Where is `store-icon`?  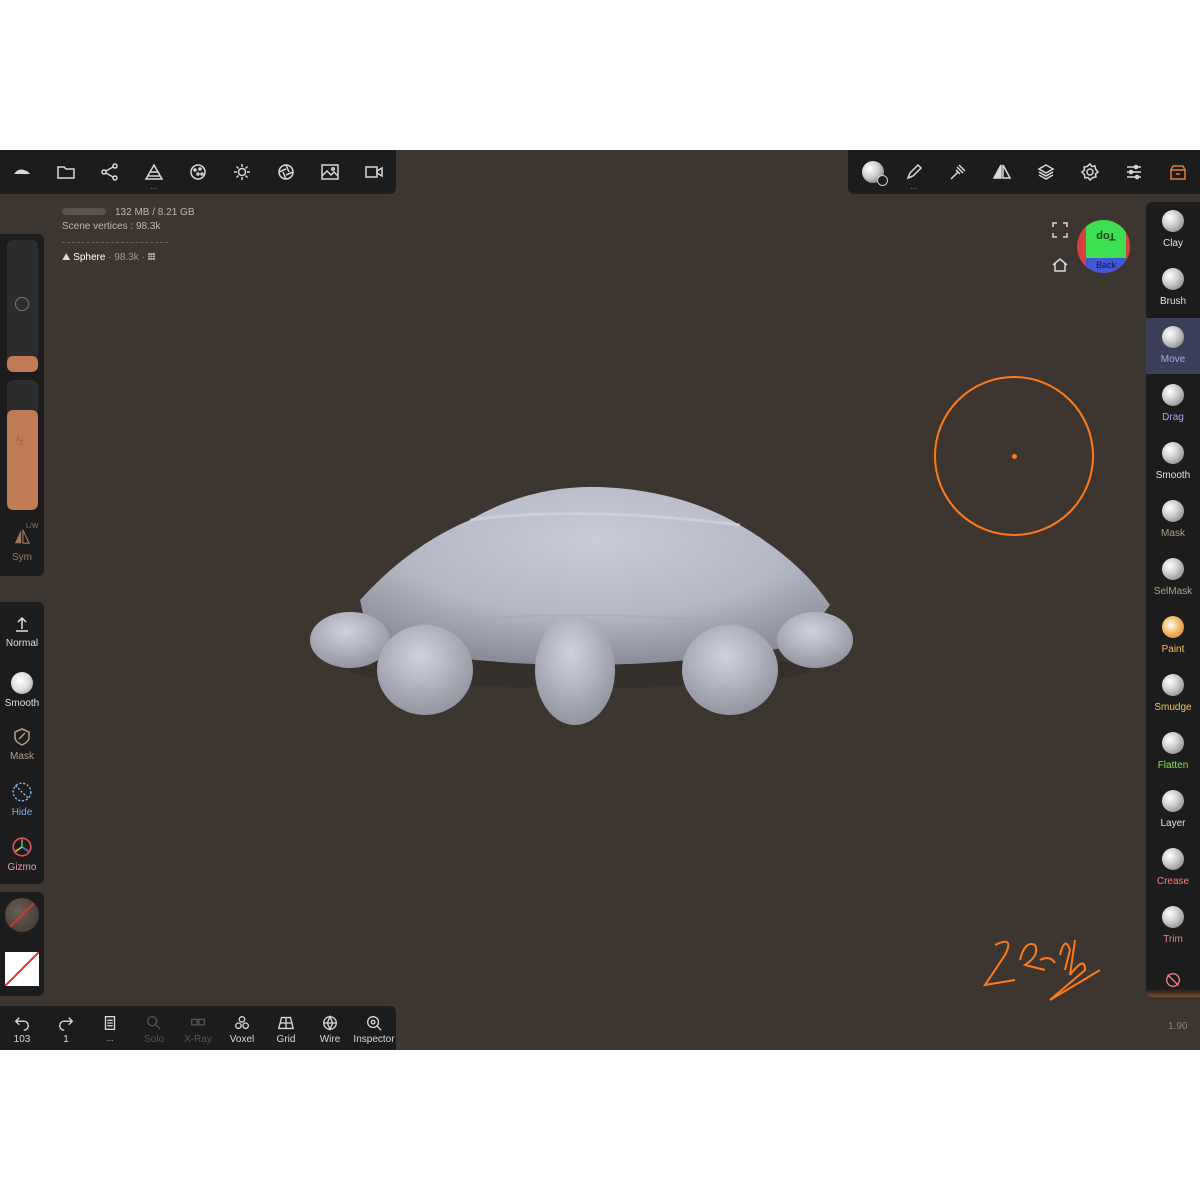
store-icon is located at coordinates (1178, 172).